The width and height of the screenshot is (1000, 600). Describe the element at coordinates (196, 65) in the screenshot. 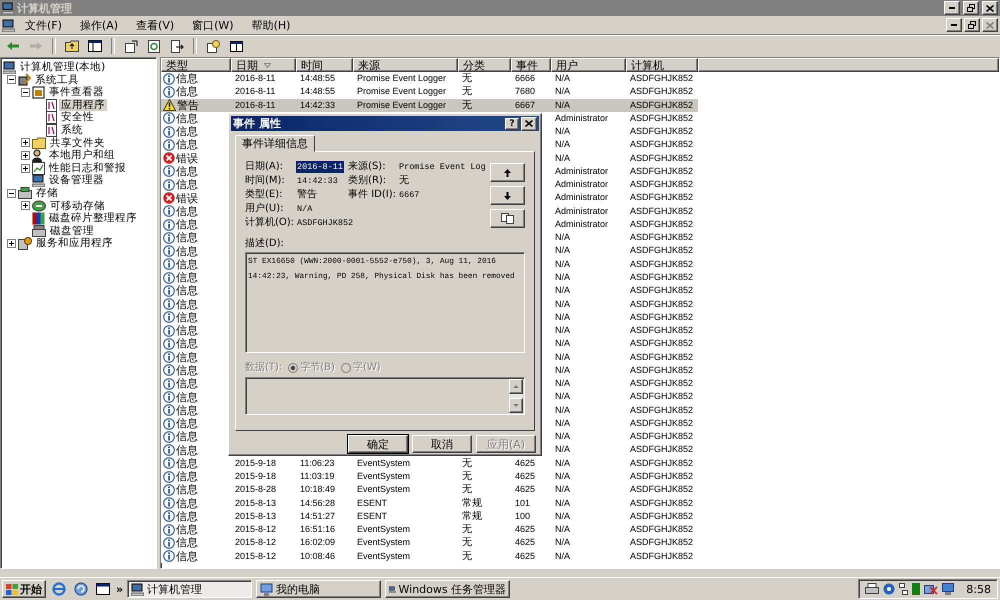

I see `column-header: 类型` at that location.